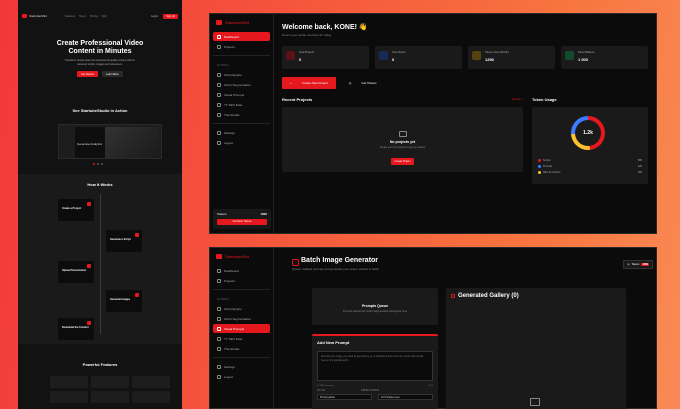 This screenshot has width=680, height=409. I want to click on get-started-button: Get Started, so click(87, 74).